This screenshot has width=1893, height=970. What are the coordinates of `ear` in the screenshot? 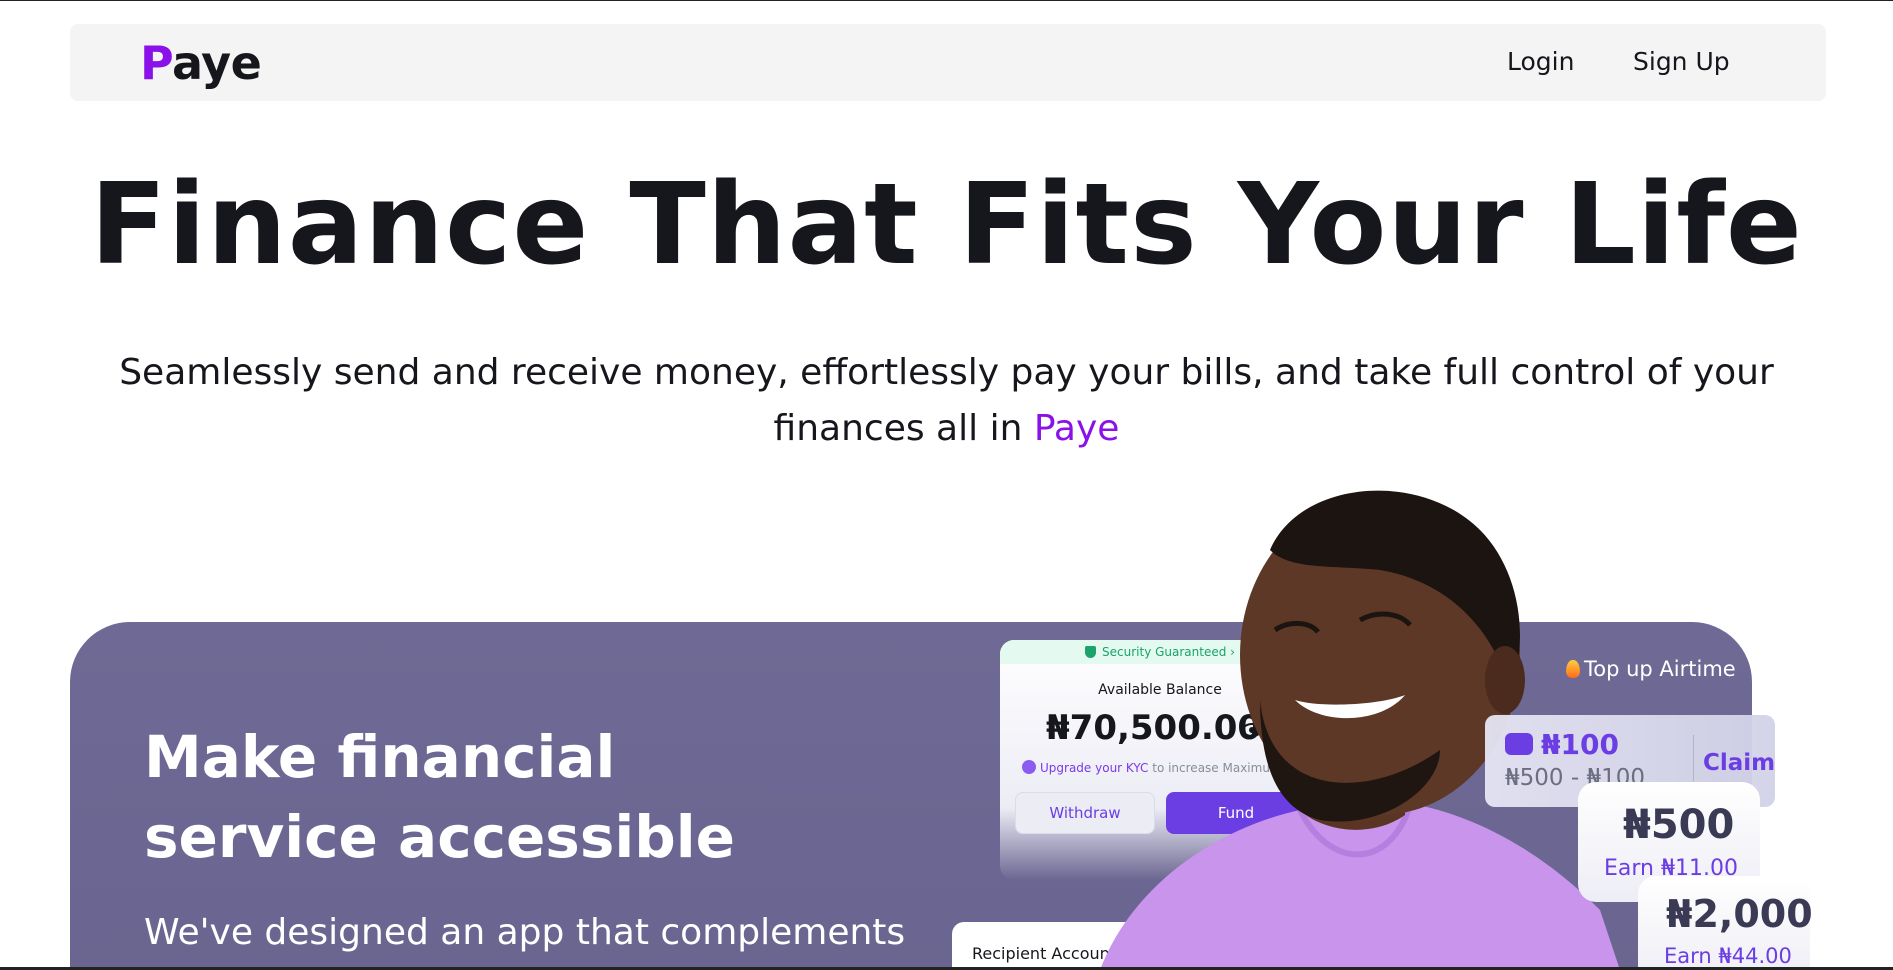 It's located at (1505, 680).